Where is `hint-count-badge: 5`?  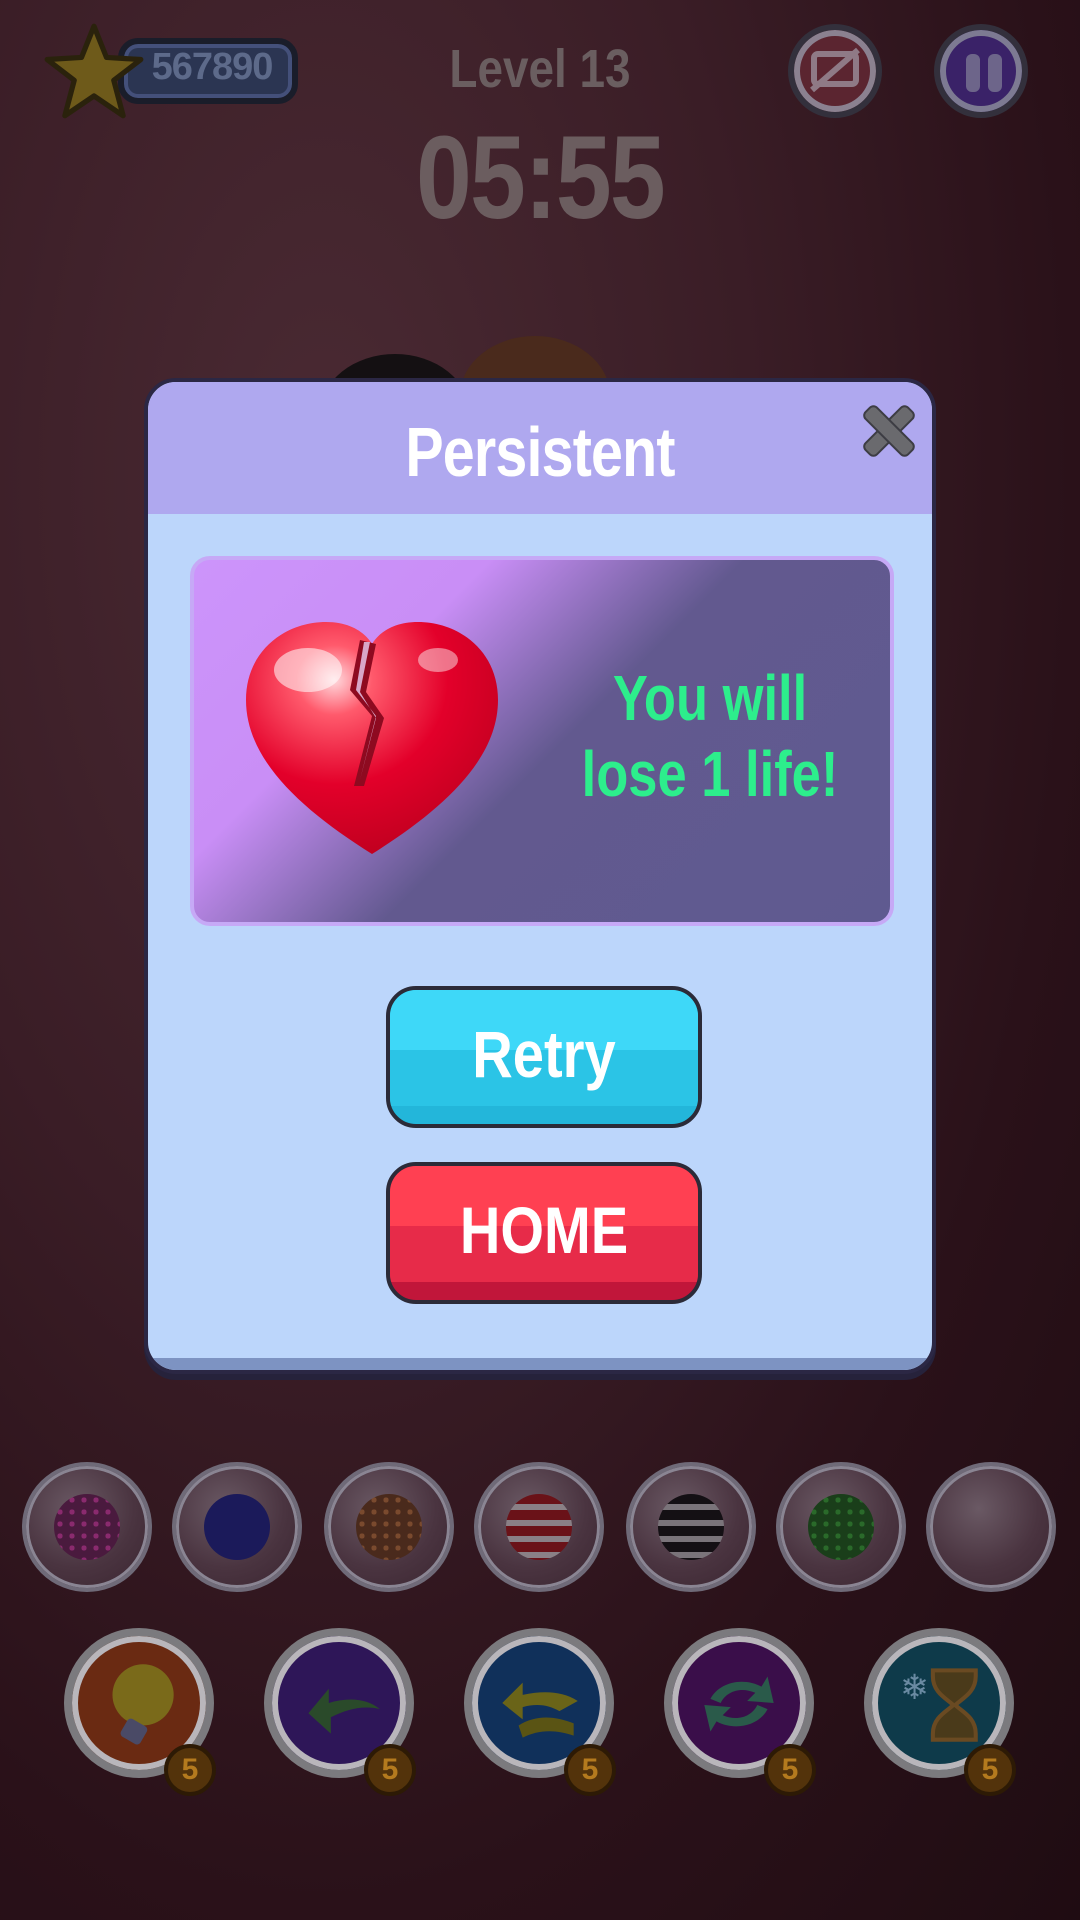
hint-count-badge: 5 is located at coordinates (190, 1770).